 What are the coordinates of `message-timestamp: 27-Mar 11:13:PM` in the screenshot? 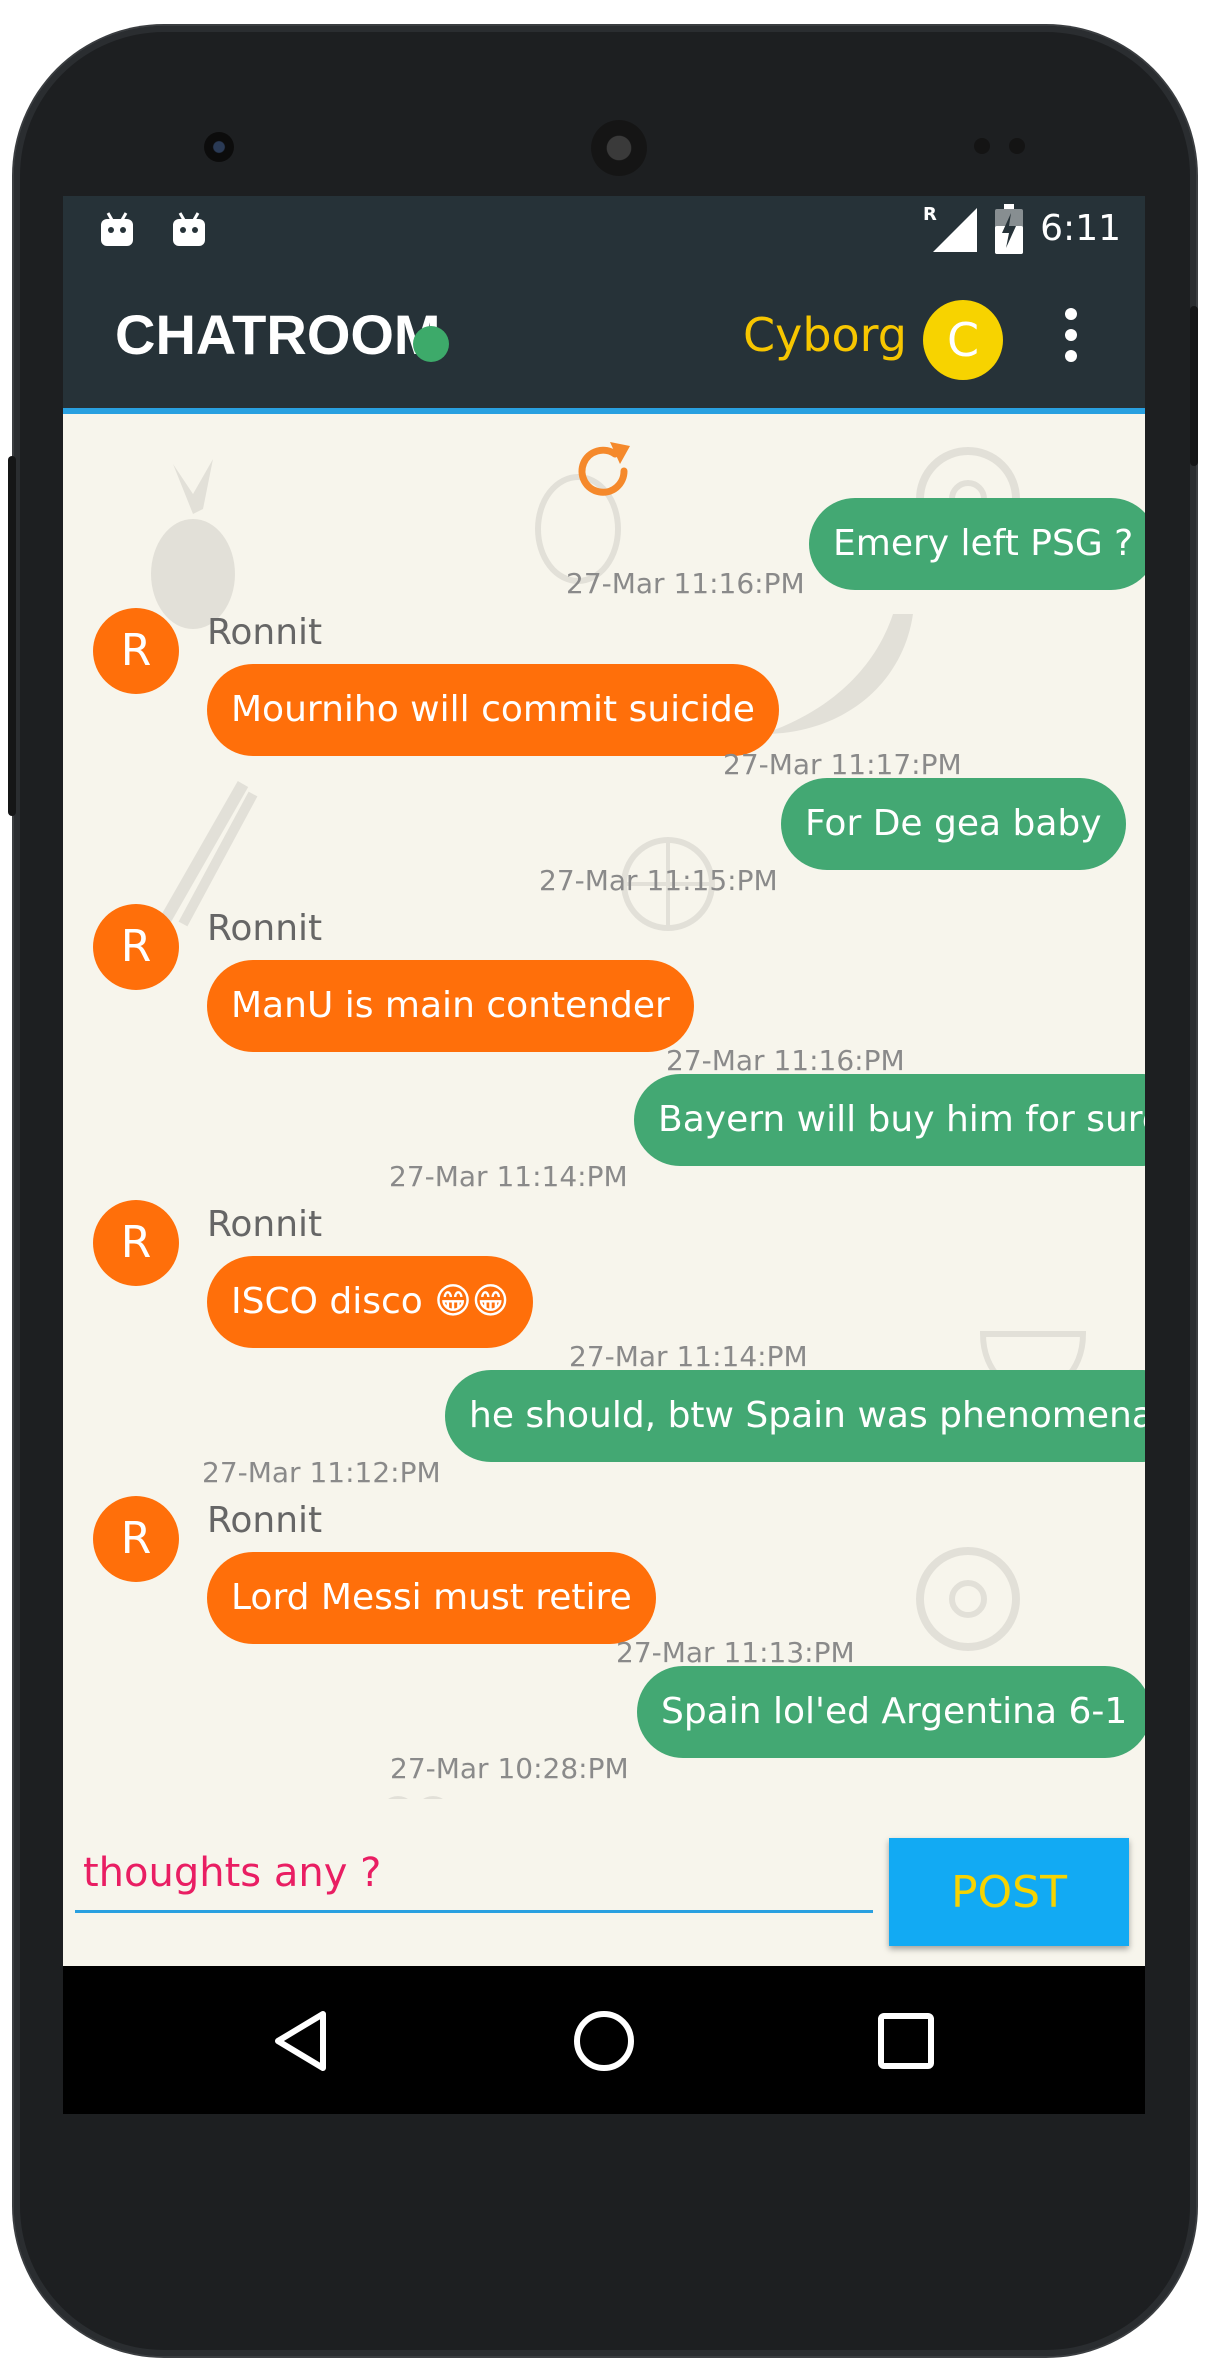 It's located at (735, 1652).